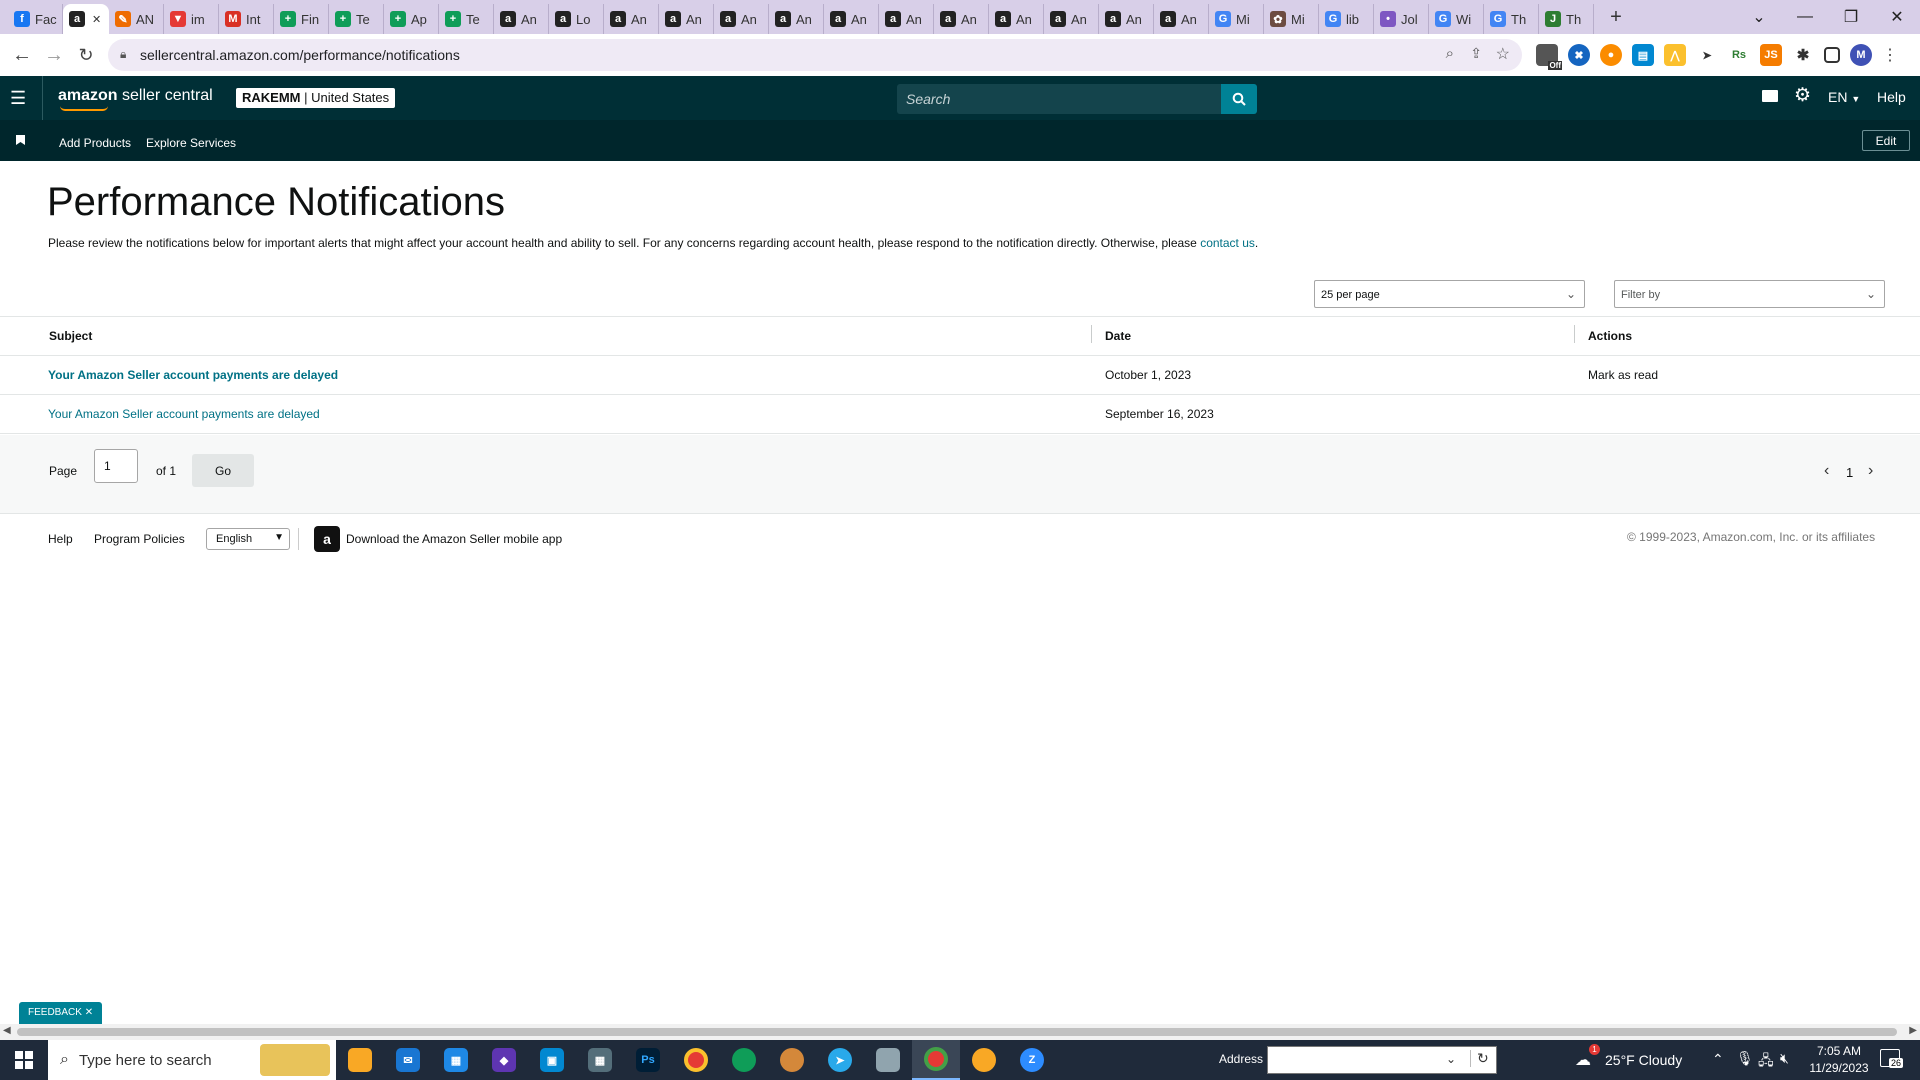 This screenshot has width=1920, height=1080. I want to click on footer-program-policies-link: Program Policies, so click(139, 539).